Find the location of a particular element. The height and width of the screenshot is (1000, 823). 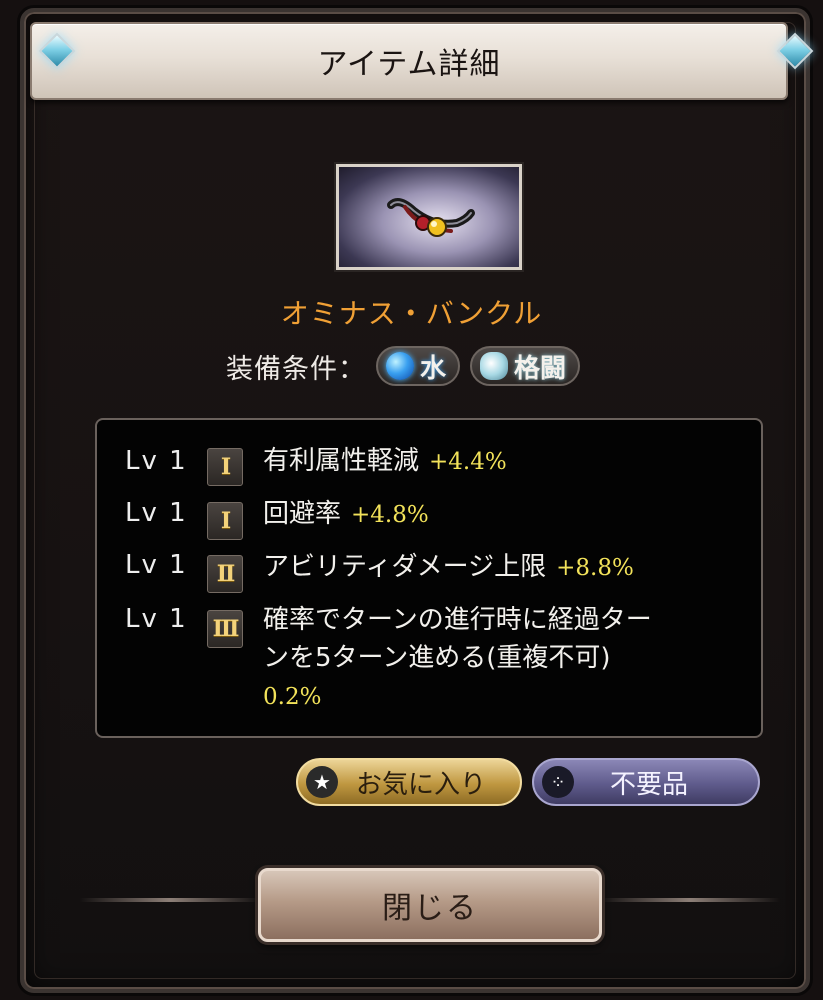

skill-description: 回避率 +4.8% is located at coordinates (346, 514).